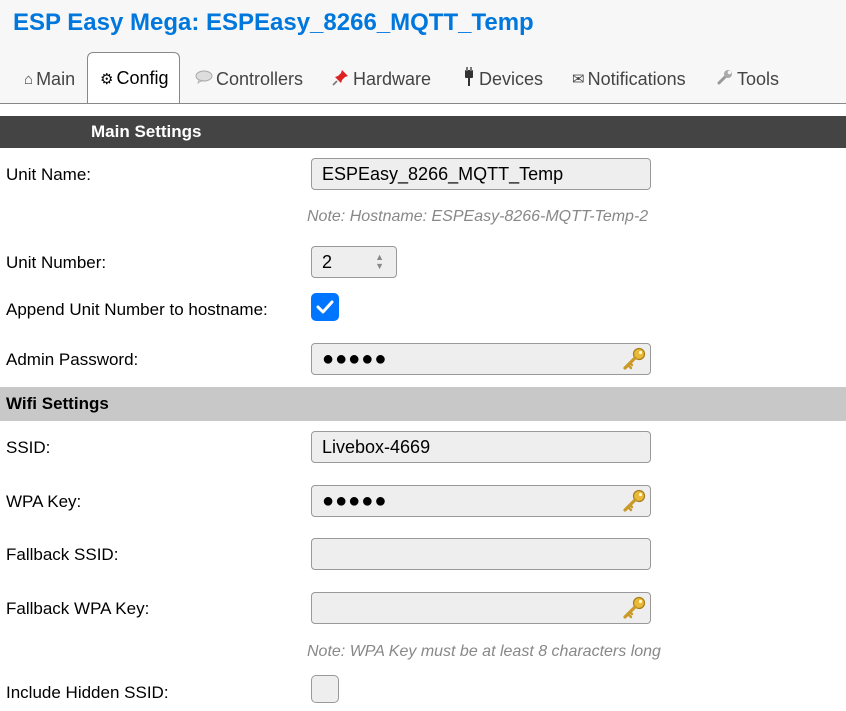 The height and width of the screenshot is (711, 846). What do you see at coordinates (29, 79) in the screenshot?
I see `home-icon: ⌂` at bounding box center [29, 79].